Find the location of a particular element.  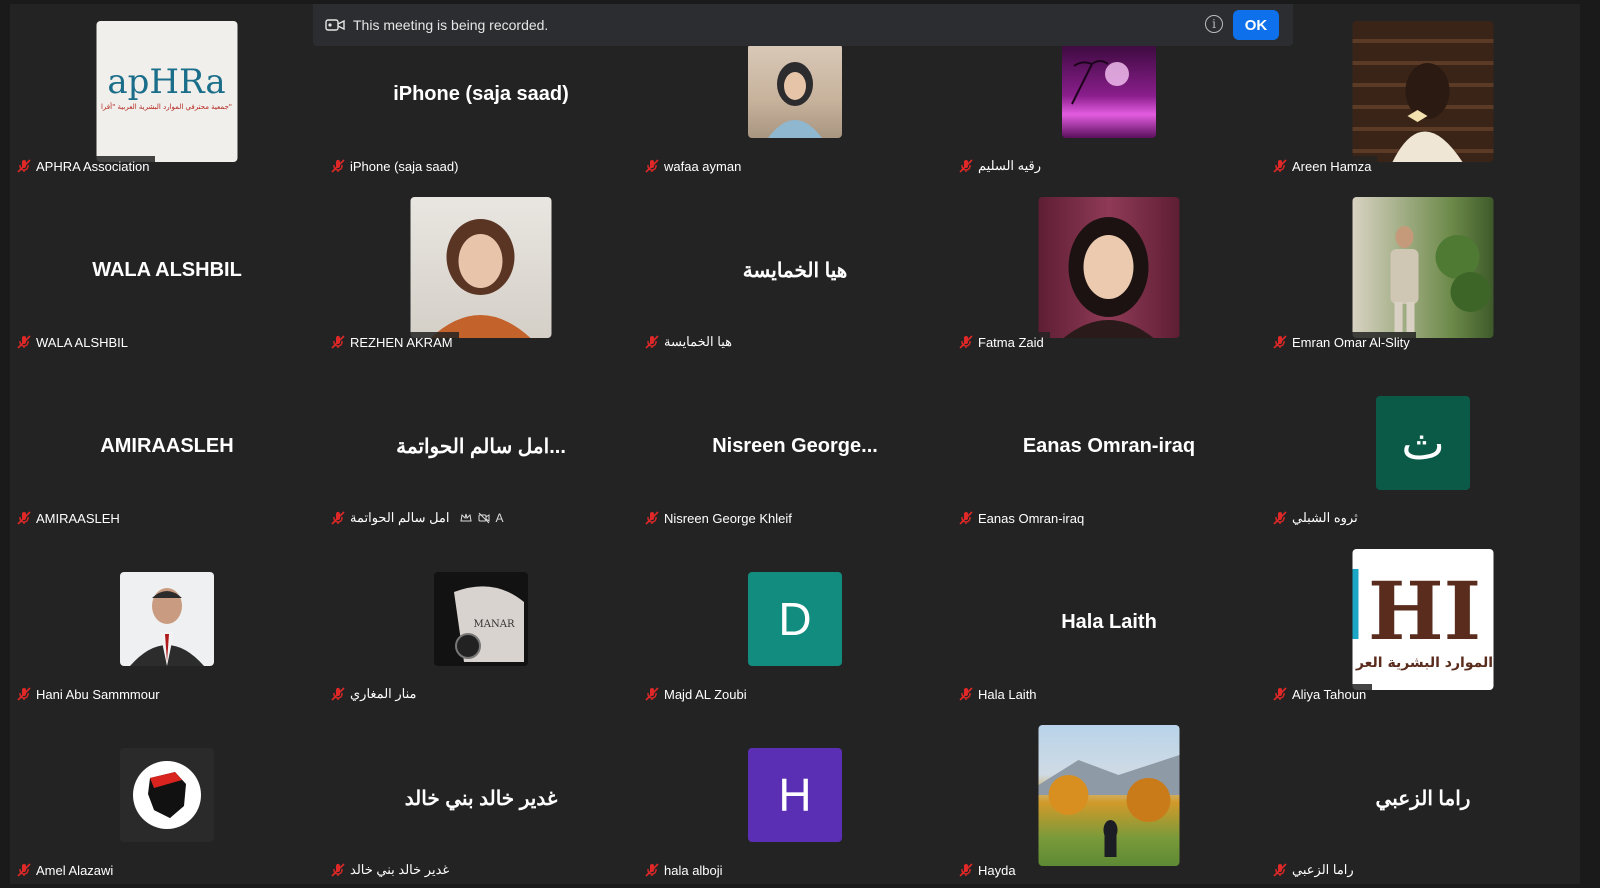

participant-label: AMIRAASLEH is located at coordinates (70, 518).